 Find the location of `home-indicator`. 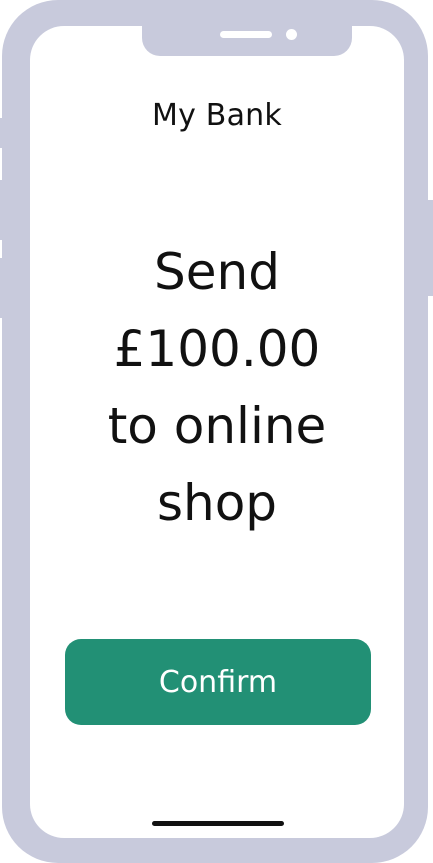

home-indicator is located at coordinates (218, 823).